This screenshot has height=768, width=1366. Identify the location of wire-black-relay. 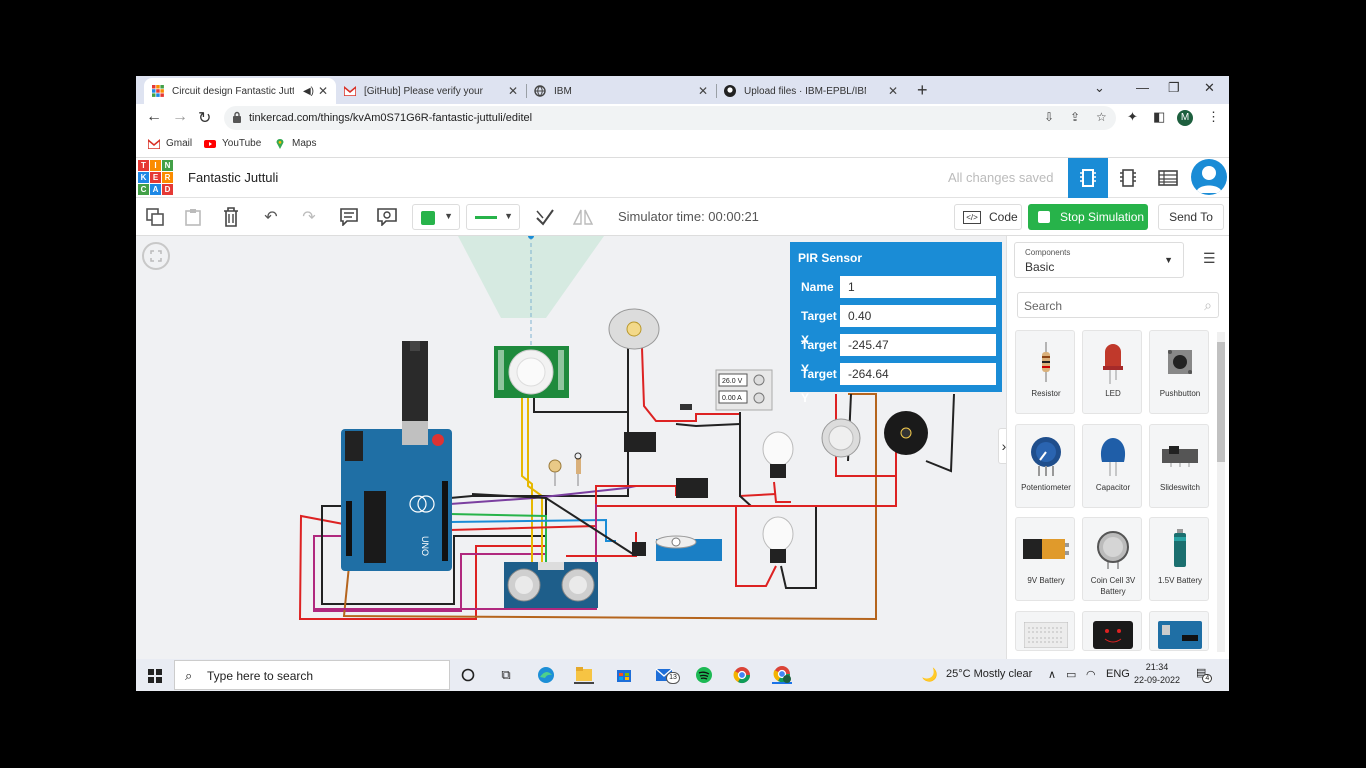
(708, 425).